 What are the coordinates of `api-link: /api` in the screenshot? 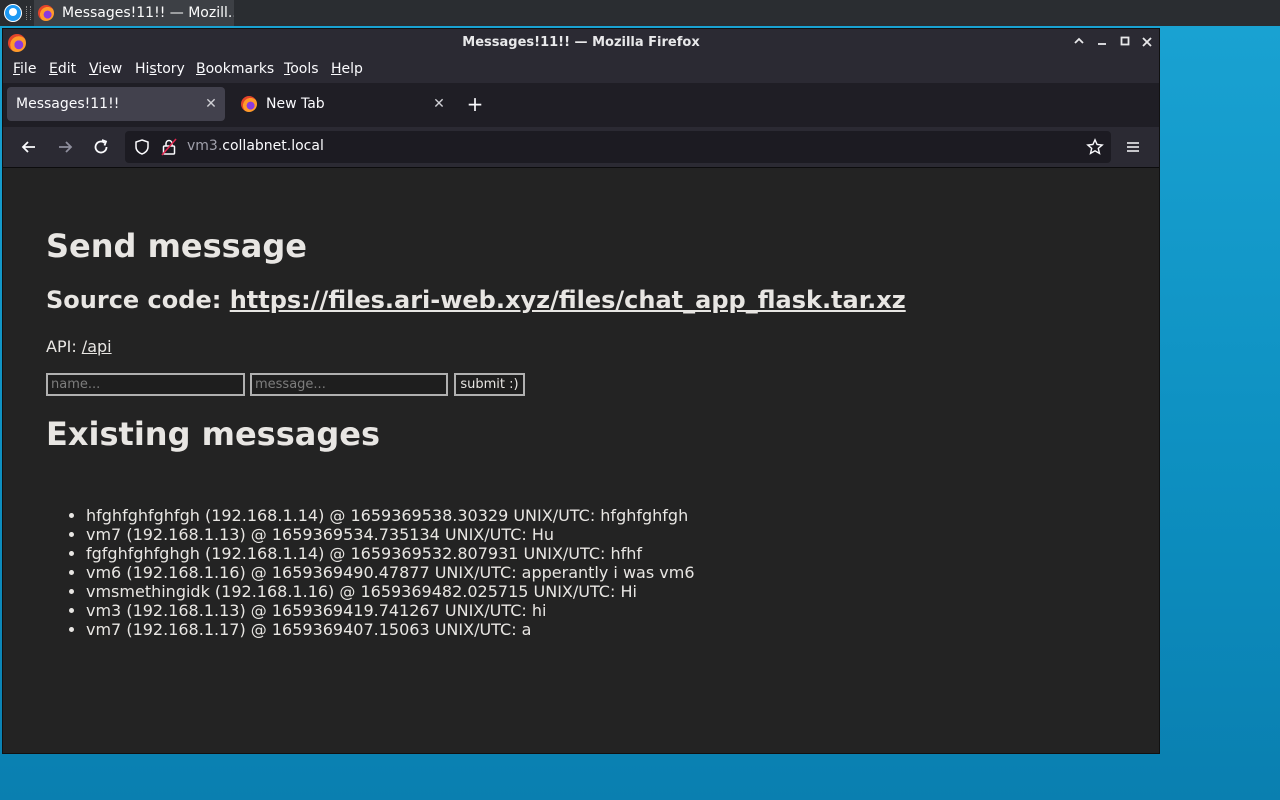 It's located at (97, 346).